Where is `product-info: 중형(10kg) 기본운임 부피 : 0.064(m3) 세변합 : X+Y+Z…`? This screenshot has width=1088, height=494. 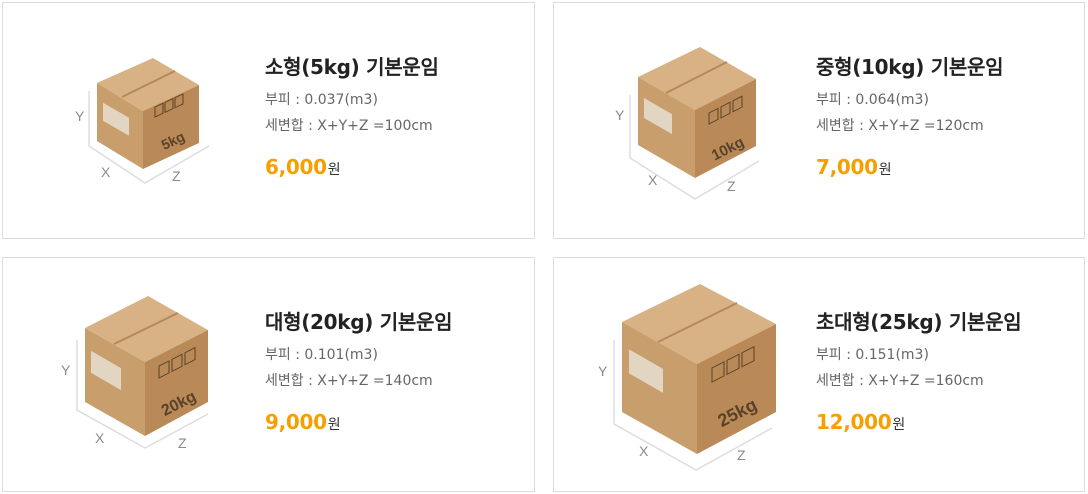 product-info: 중형(10kg) 기본운임 부피 : 0.064(m3) 세변합 : X+Y+Z… is located at coordinates (910, 117).